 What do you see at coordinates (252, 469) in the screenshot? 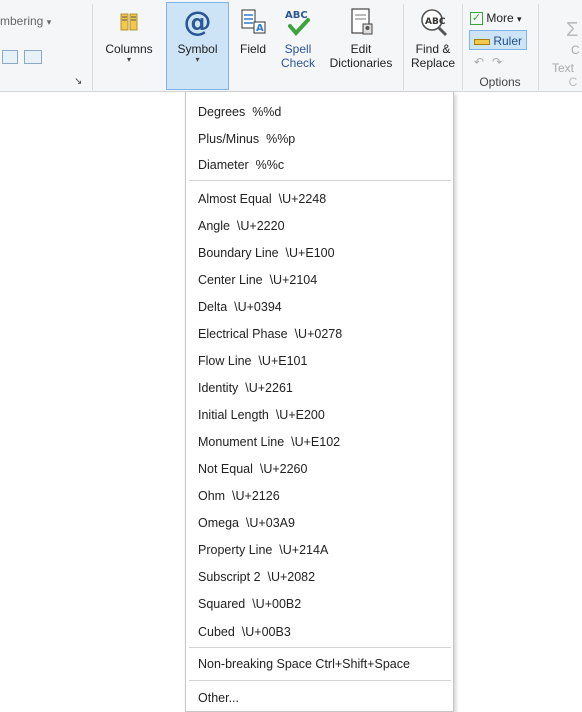
I see `menu-item-not-equal: Not Equal \U+2260` at bounding box center [252, 469].